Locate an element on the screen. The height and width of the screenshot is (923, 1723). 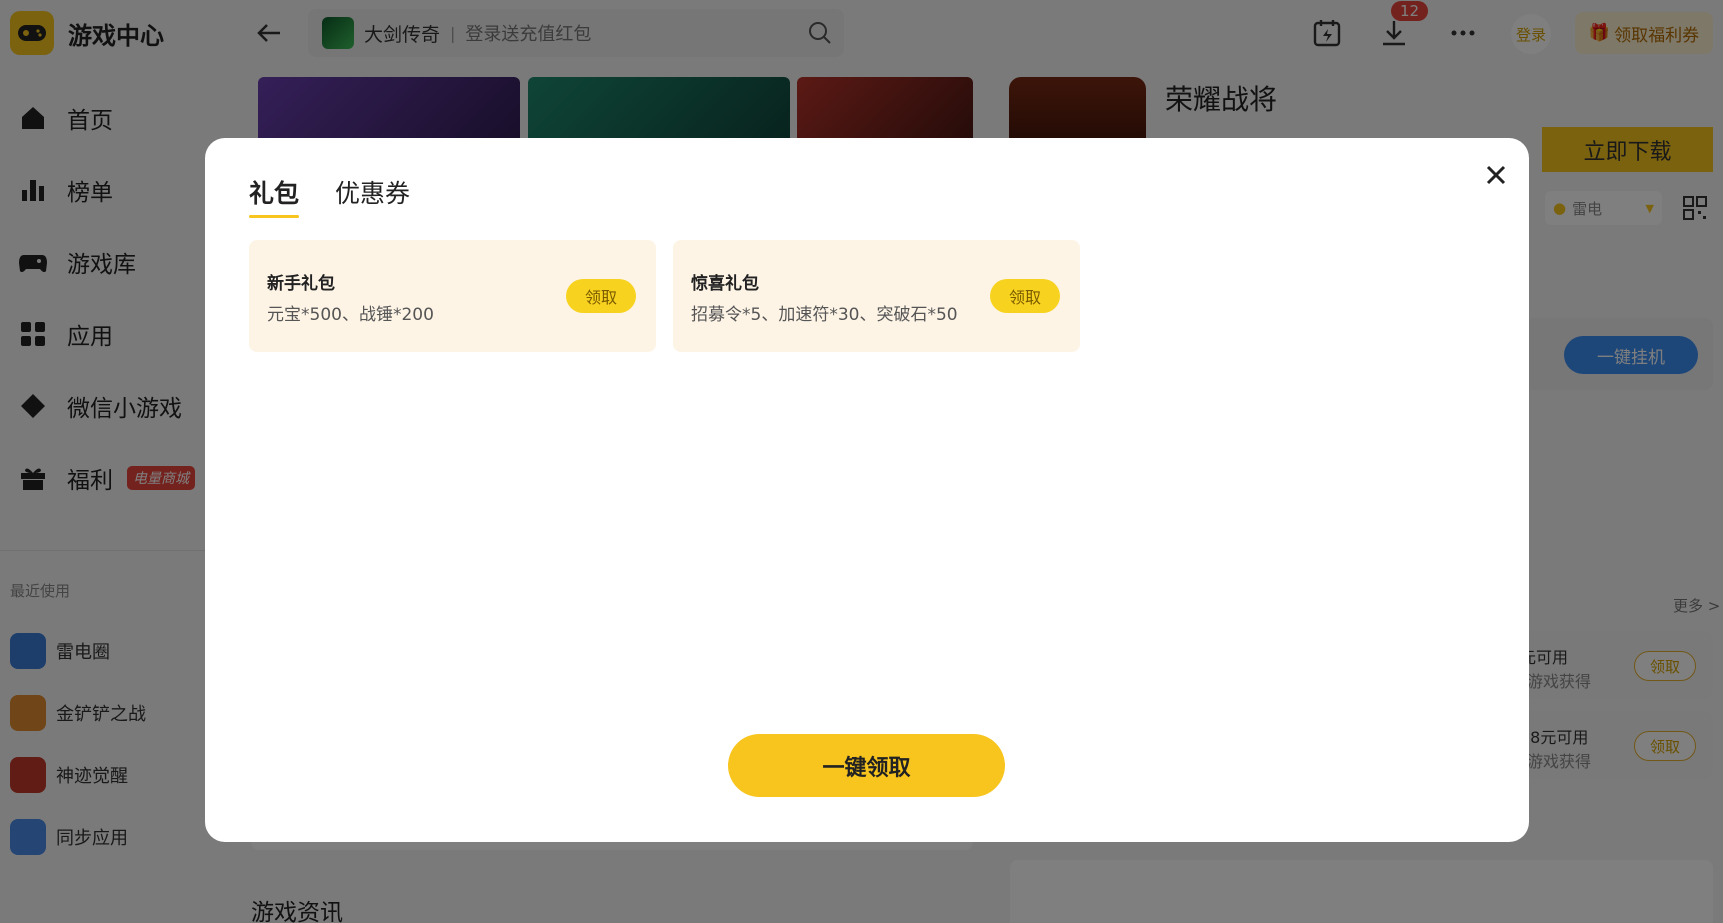
gift-description: 元宝*500、战锤*200 is located at coordinates (350, 315).